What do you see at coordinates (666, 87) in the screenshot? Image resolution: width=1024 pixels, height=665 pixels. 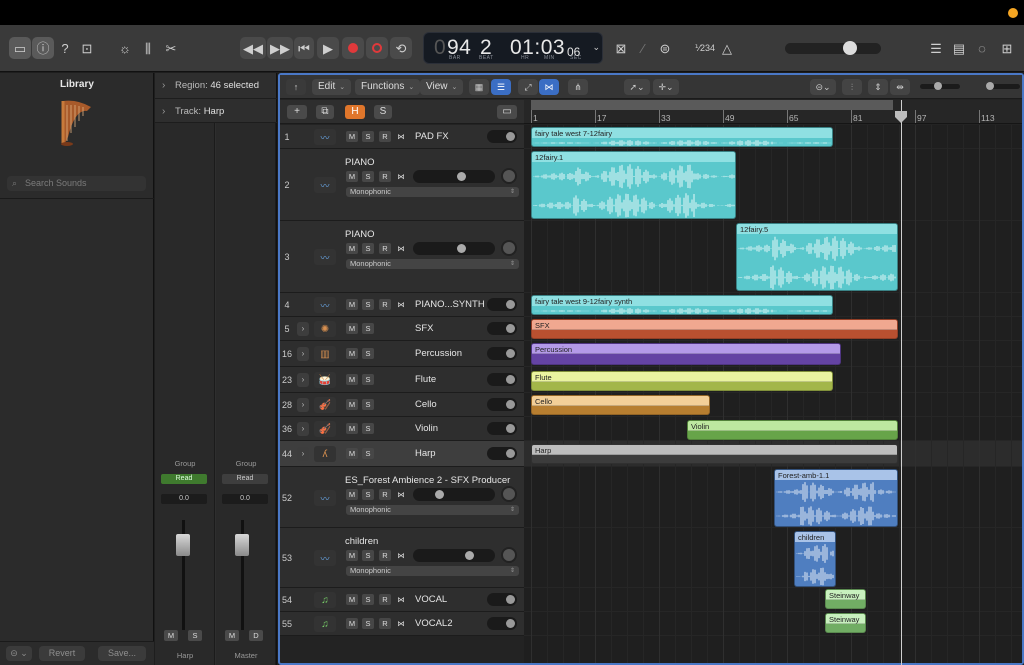 I see `secondary-tool-menu: ✛⌄` at bounding box center [666, 87].